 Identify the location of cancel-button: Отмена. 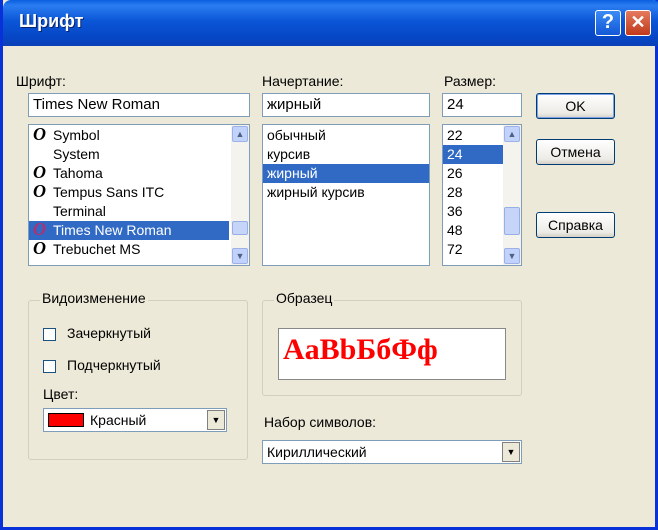
(575, 152).